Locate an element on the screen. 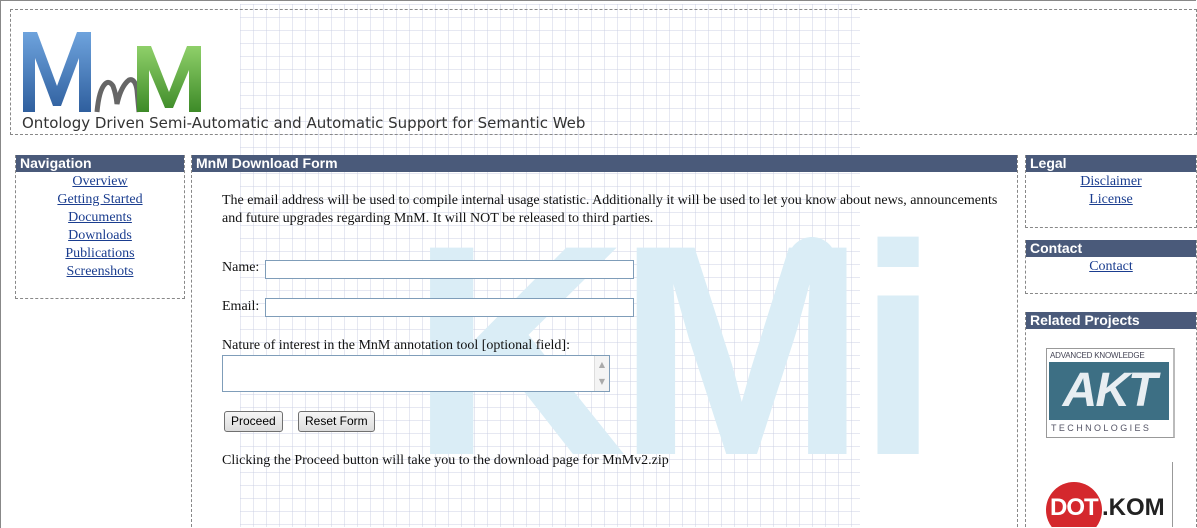 The image size is (1197, 528). nav-item-downloads: Downloads is located at coordinates (100, 236).